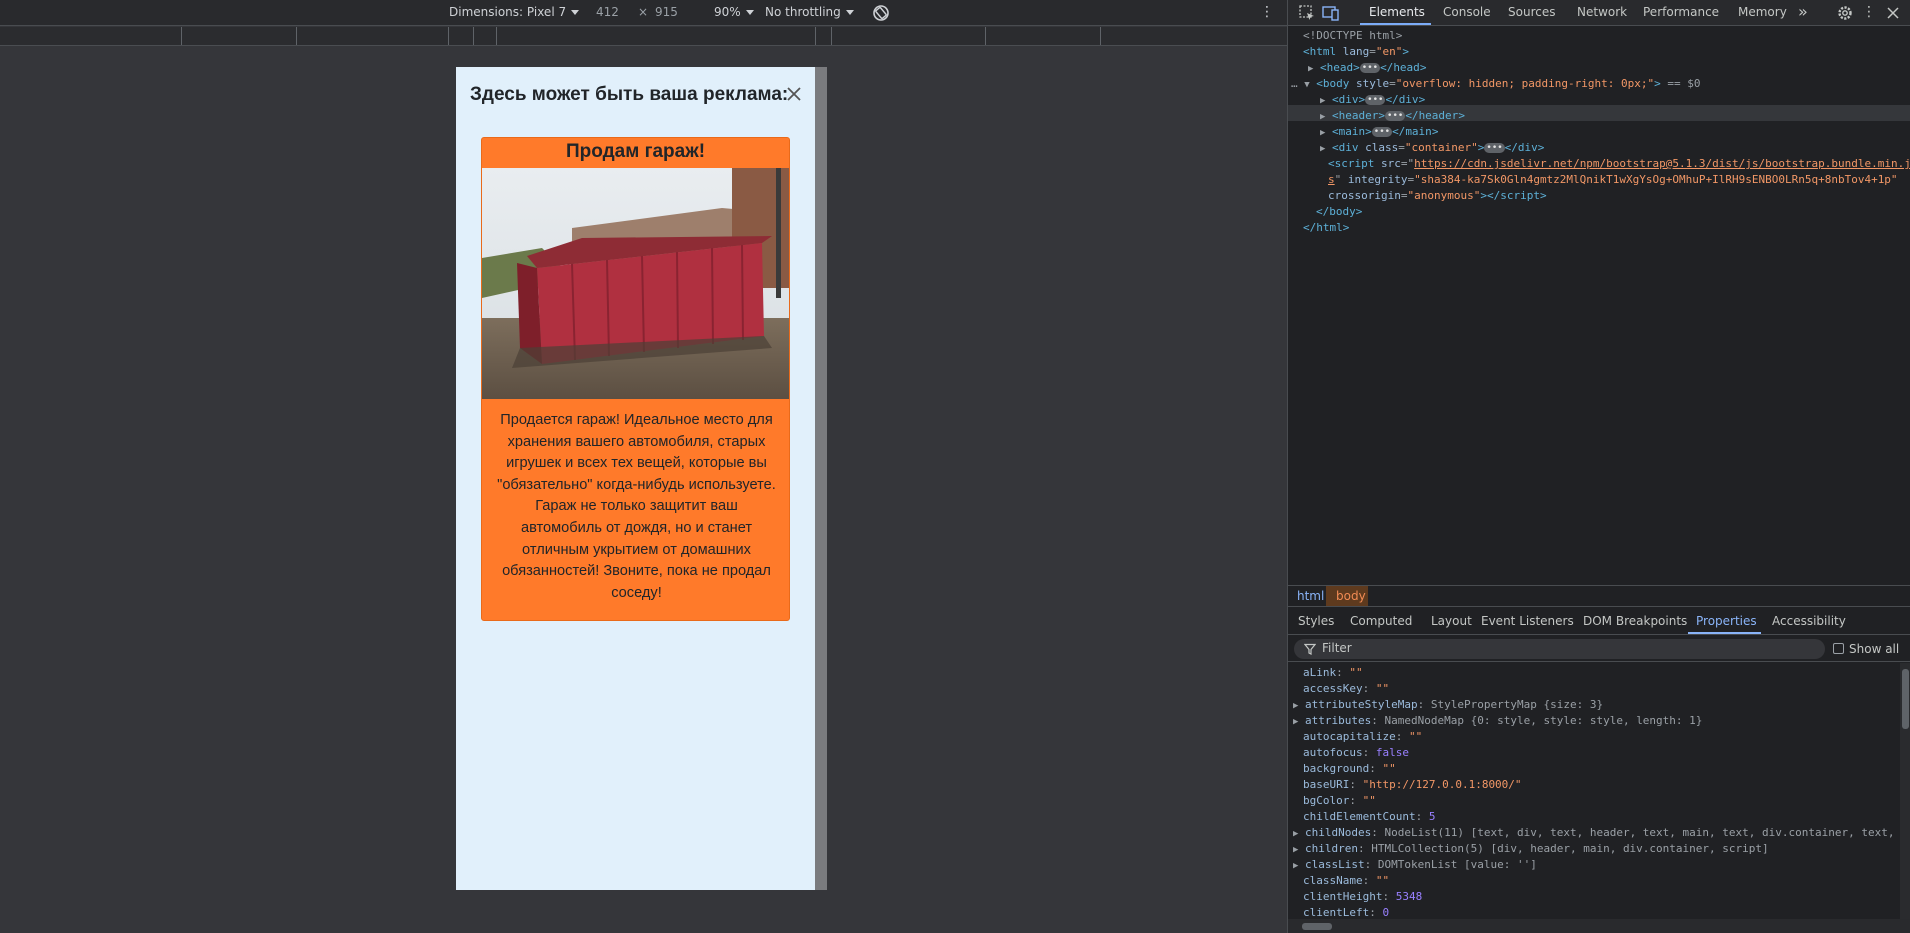 The image size is (1910, 933). I want to click on device-dimensions-select: Dimensions: Pixel 7, so click(514, 12).